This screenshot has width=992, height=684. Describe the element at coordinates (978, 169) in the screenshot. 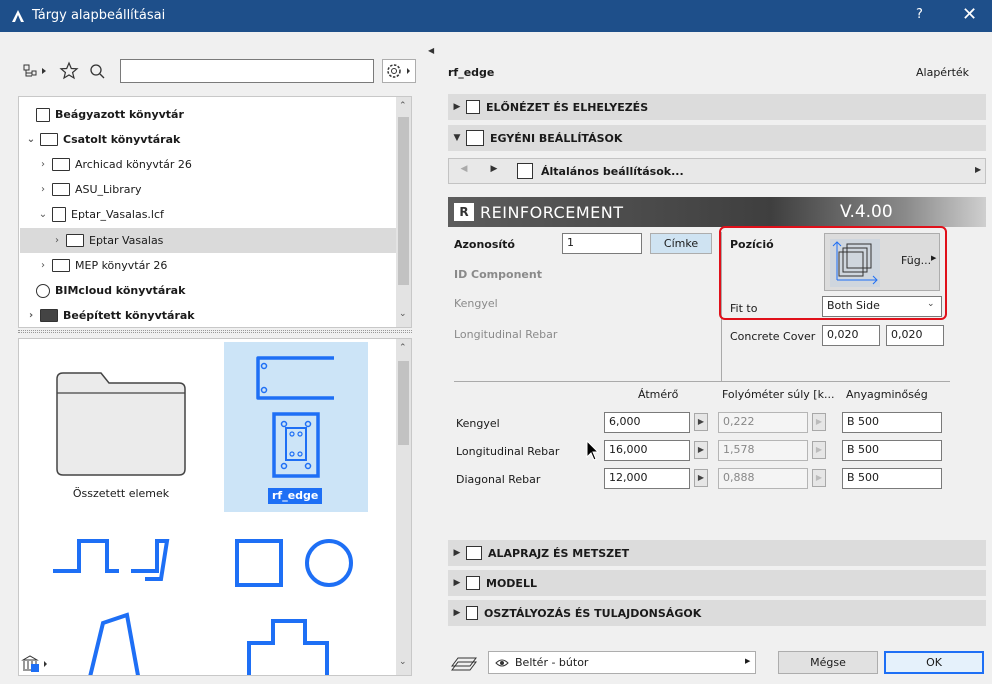

I see `page-dropdown-icon: ▶` at that location.